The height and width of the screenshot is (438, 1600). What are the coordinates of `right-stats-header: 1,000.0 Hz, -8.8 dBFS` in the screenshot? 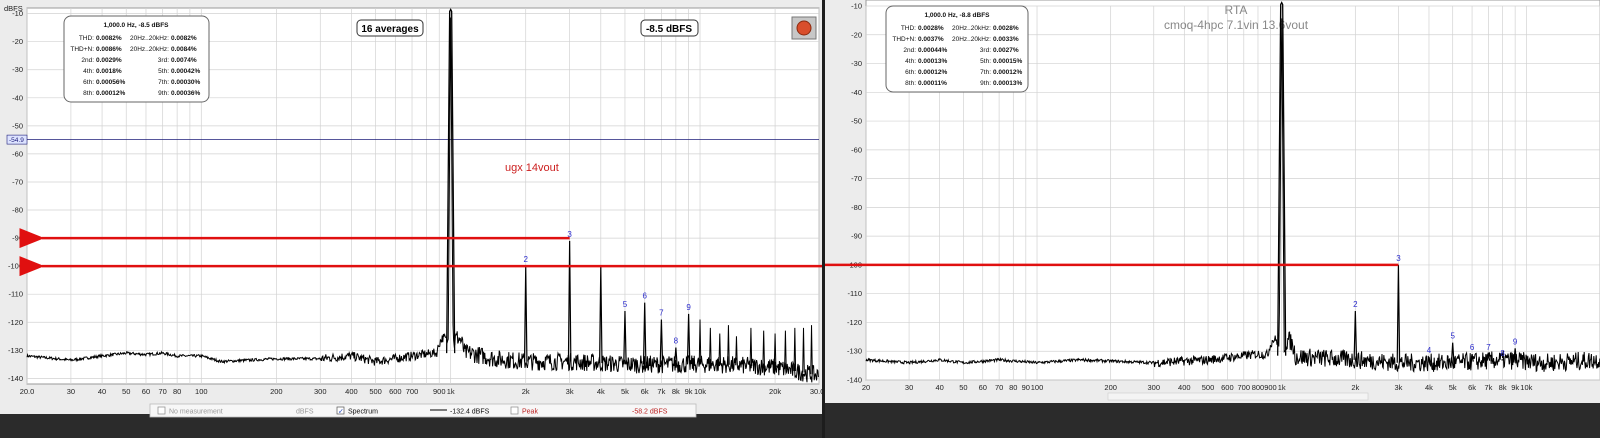 It's located at (957, 15).